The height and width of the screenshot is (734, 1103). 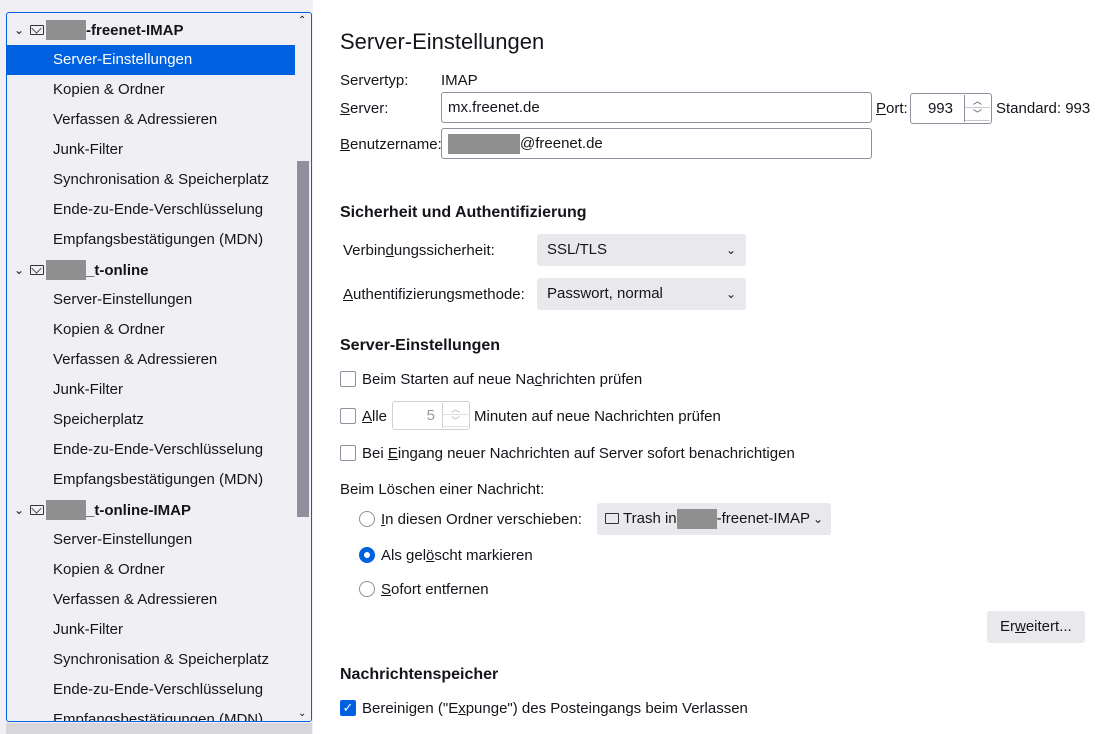 I want to click on port-value: 993, so click(x=940, y=108).